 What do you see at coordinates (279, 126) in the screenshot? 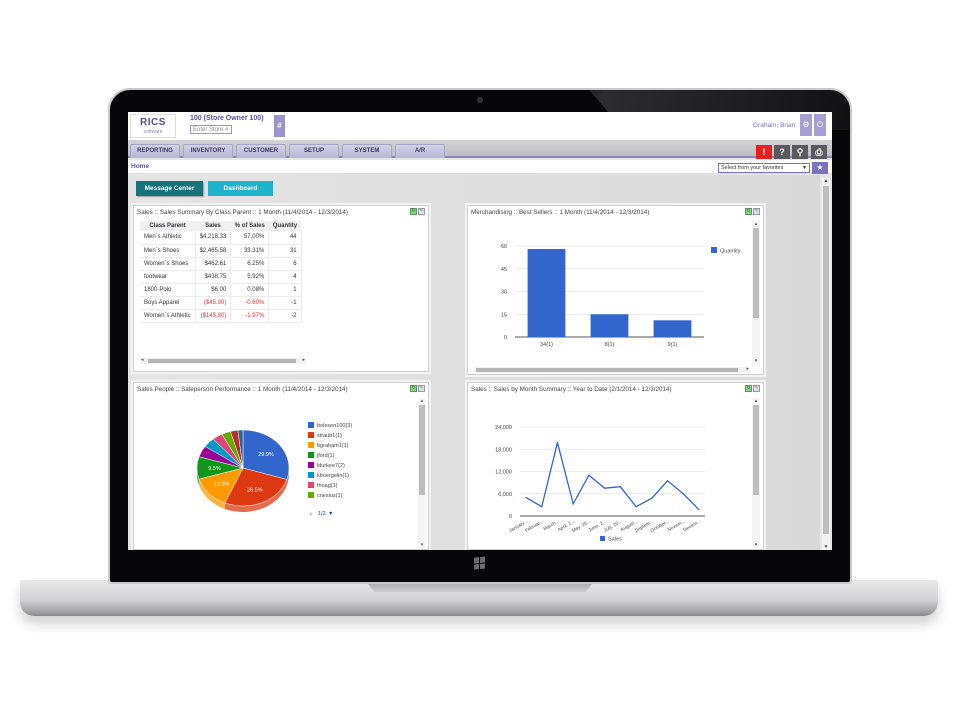
I see `store-lookup-button: #` at bounding box center [279, 126].